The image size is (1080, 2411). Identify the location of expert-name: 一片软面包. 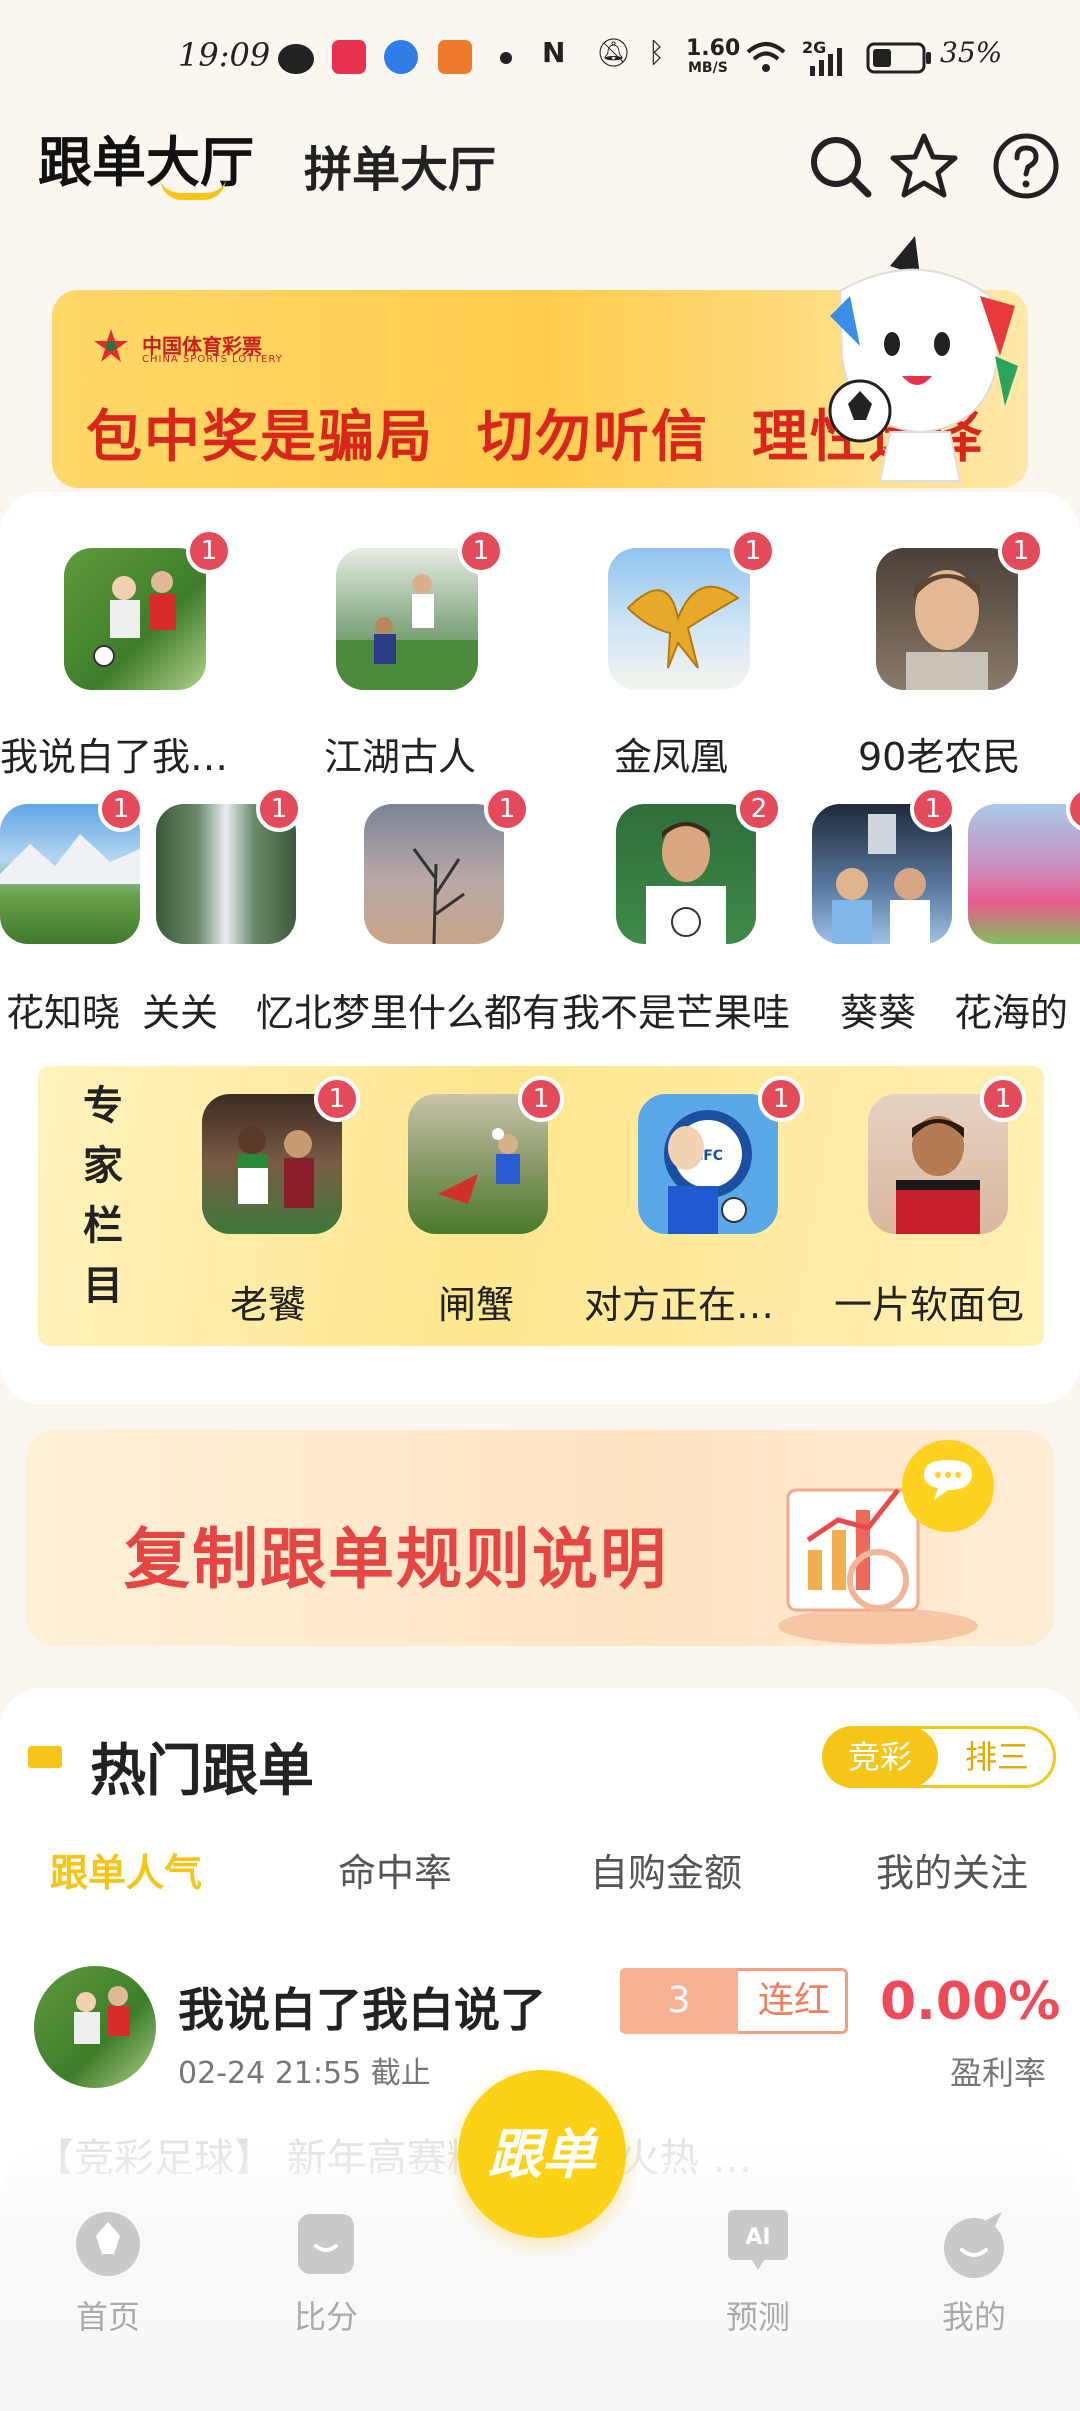
(929, 1305).